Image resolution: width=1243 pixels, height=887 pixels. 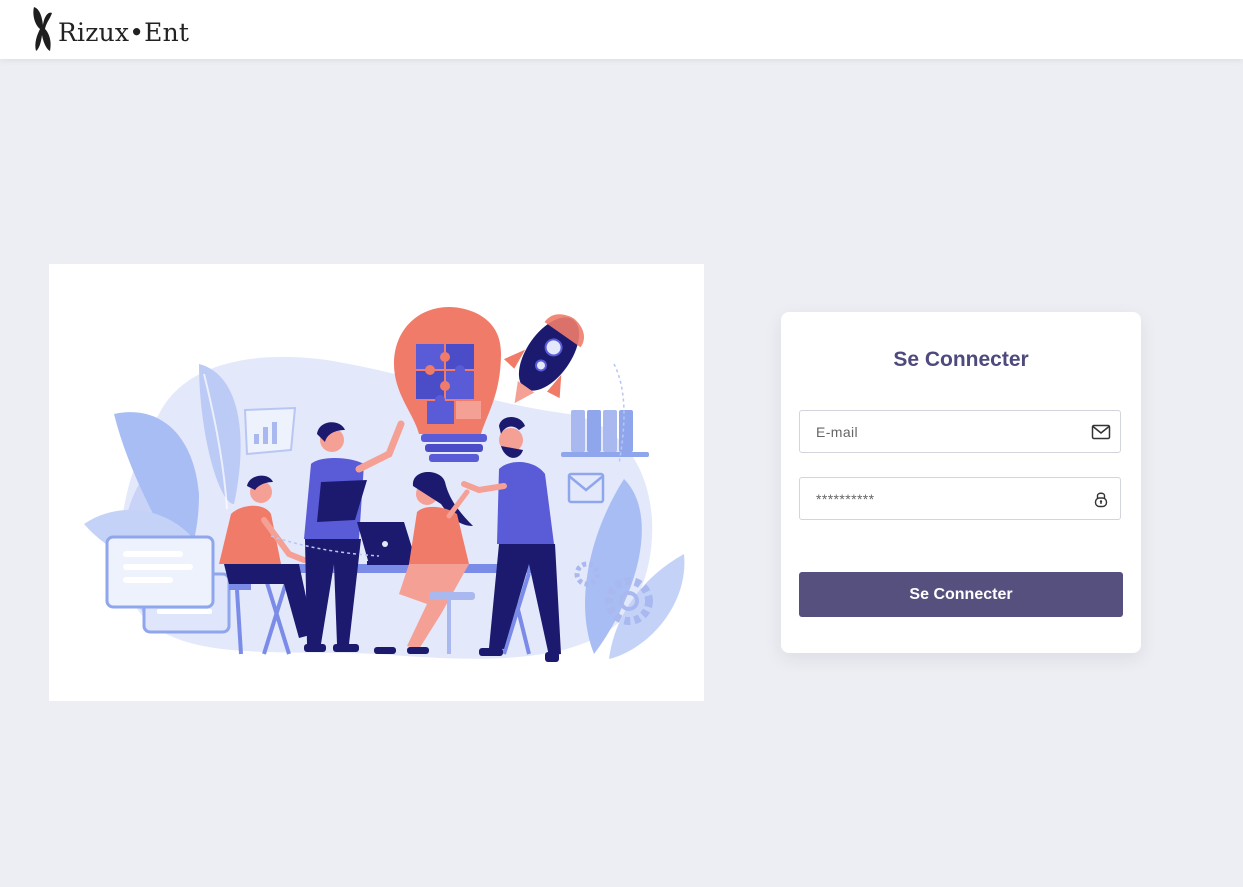 I want to click on brand-logo: Rizux•Ent, so click(x=109, y=29).